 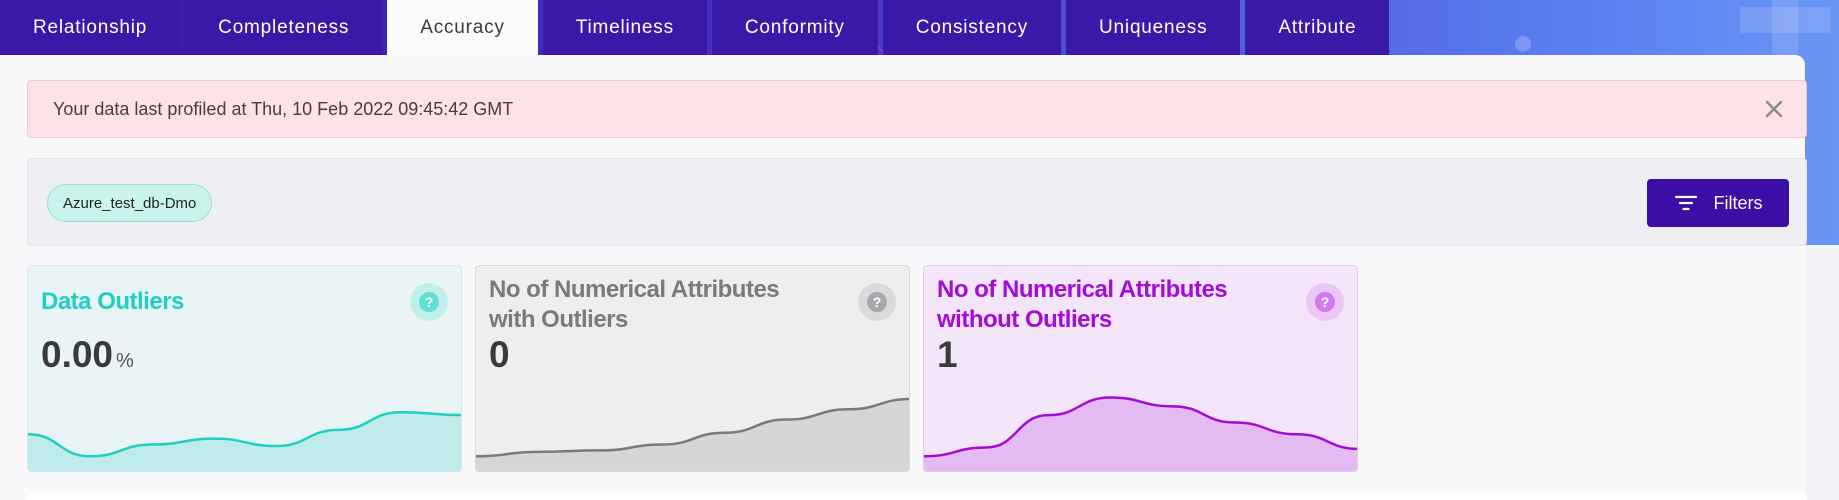 I want to click on tab-completeness: Completeness, so click(x=284, y=27).